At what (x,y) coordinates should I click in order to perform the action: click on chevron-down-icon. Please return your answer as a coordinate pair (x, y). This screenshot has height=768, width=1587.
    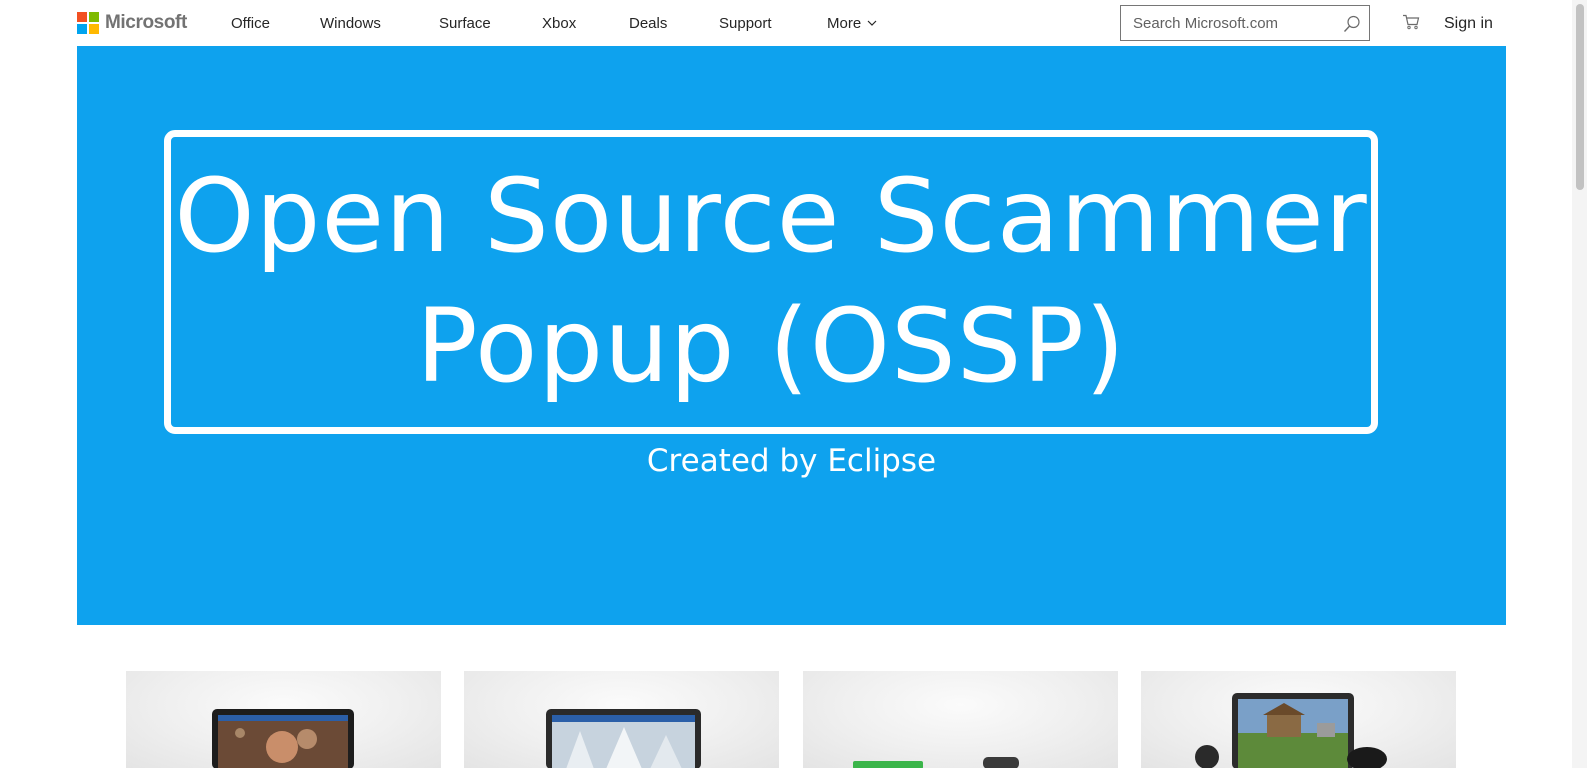
    Looking at the image, I should click on (872, 23).